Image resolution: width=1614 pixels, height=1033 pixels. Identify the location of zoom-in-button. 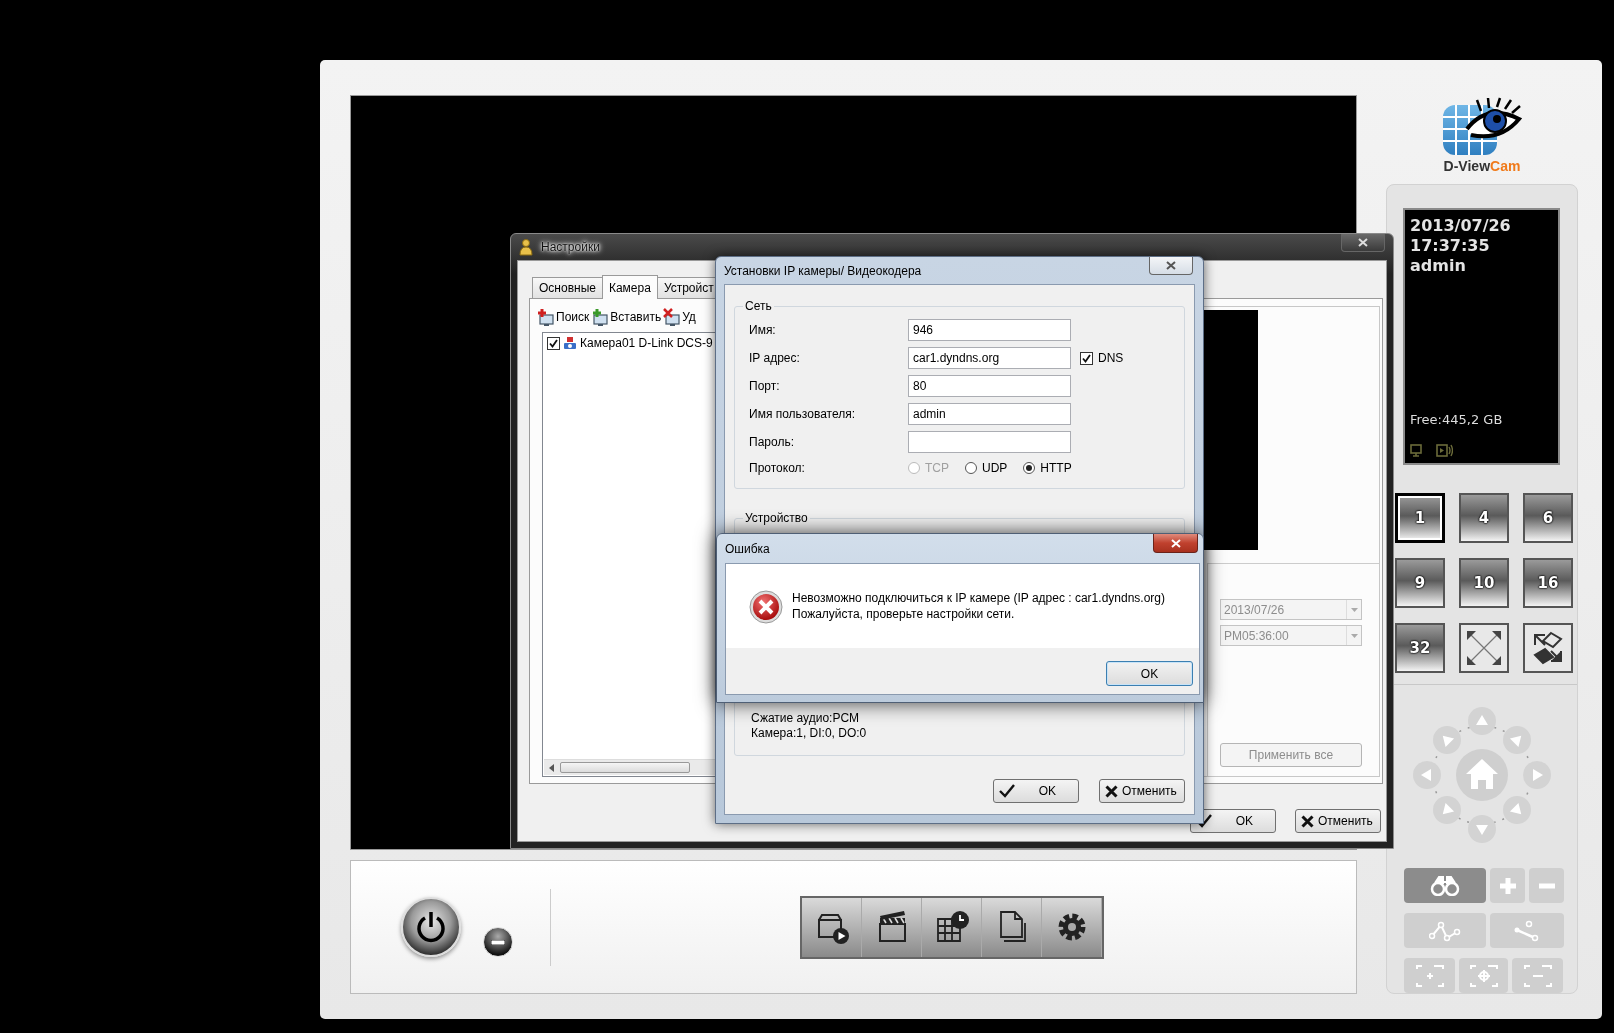
(1507, 885).